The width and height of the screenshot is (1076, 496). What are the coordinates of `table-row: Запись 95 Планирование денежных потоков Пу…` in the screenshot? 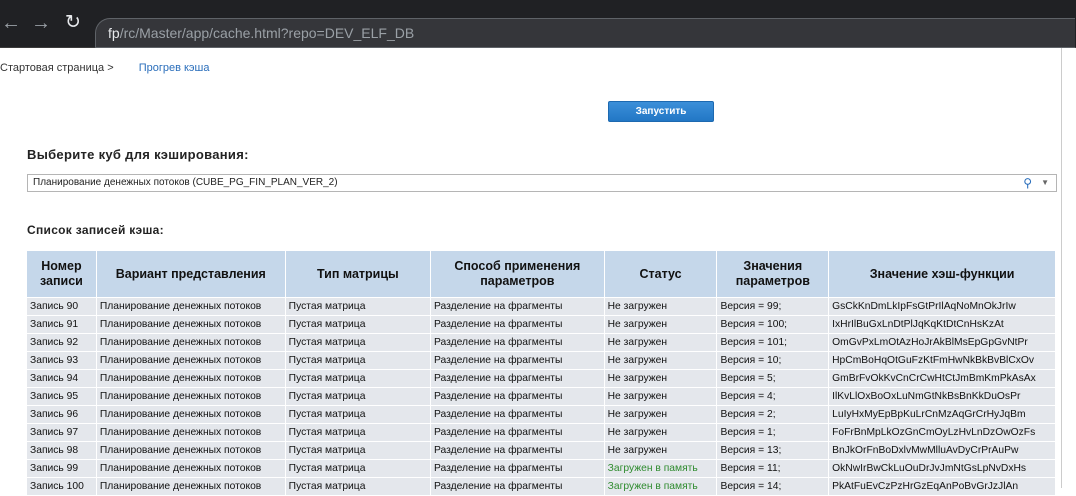 It's located at (541, 396).